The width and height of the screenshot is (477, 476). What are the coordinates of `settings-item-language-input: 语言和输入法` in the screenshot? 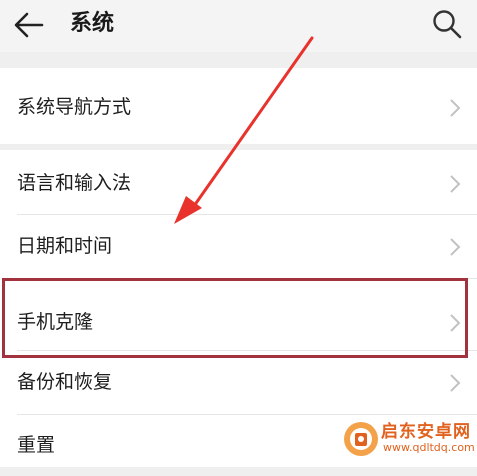 It's located at (238, 183).